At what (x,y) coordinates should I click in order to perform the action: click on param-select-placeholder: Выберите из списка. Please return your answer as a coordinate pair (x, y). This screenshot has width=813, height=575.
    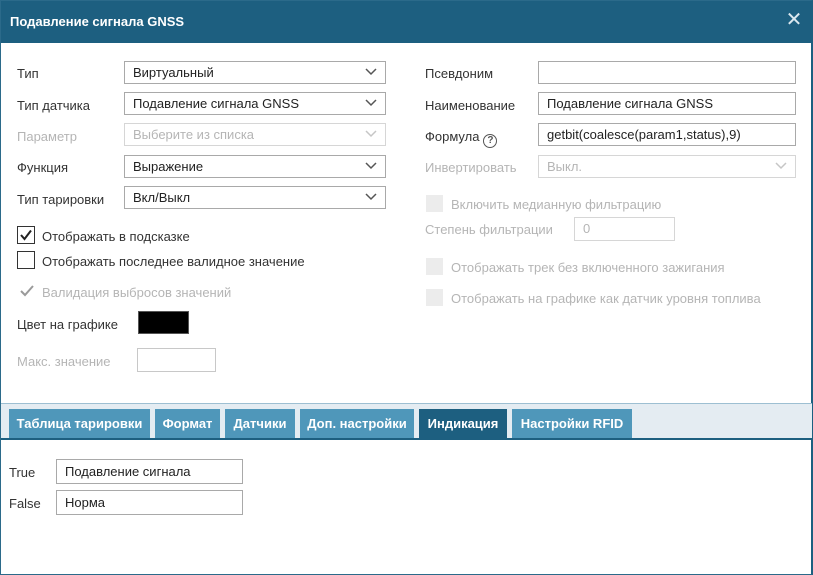
    Looking at the image, I should click on (194, 134).